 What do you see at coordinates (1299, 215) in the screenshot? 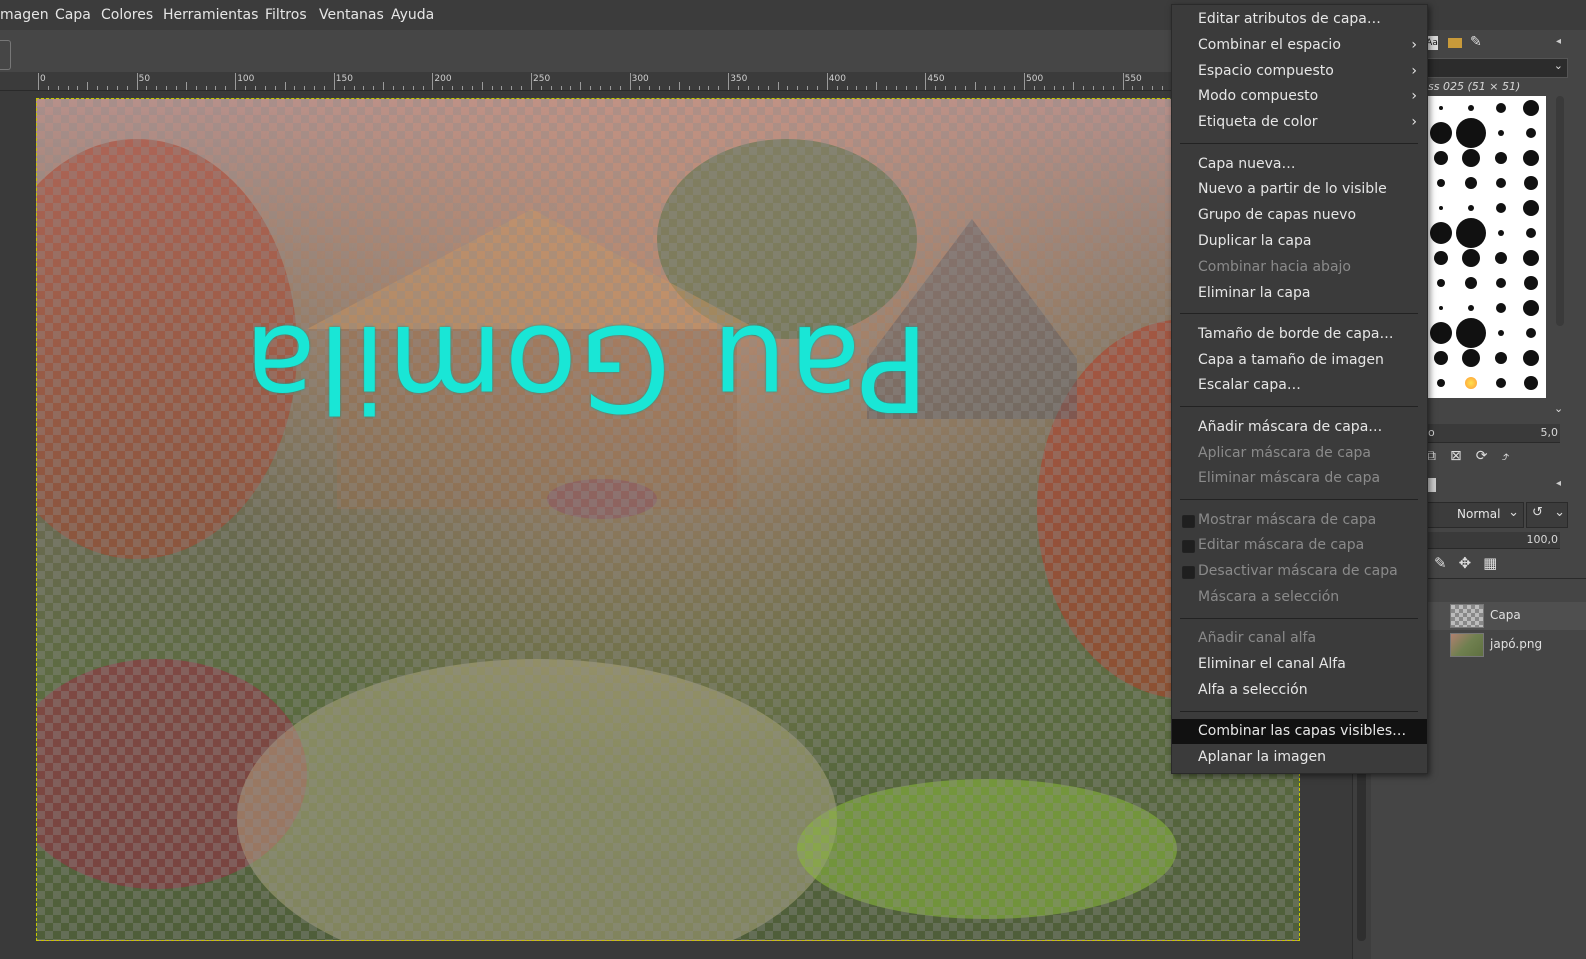
I see `menu-item: Grupo de capas nuevo` at bounding box center [1299, 215].